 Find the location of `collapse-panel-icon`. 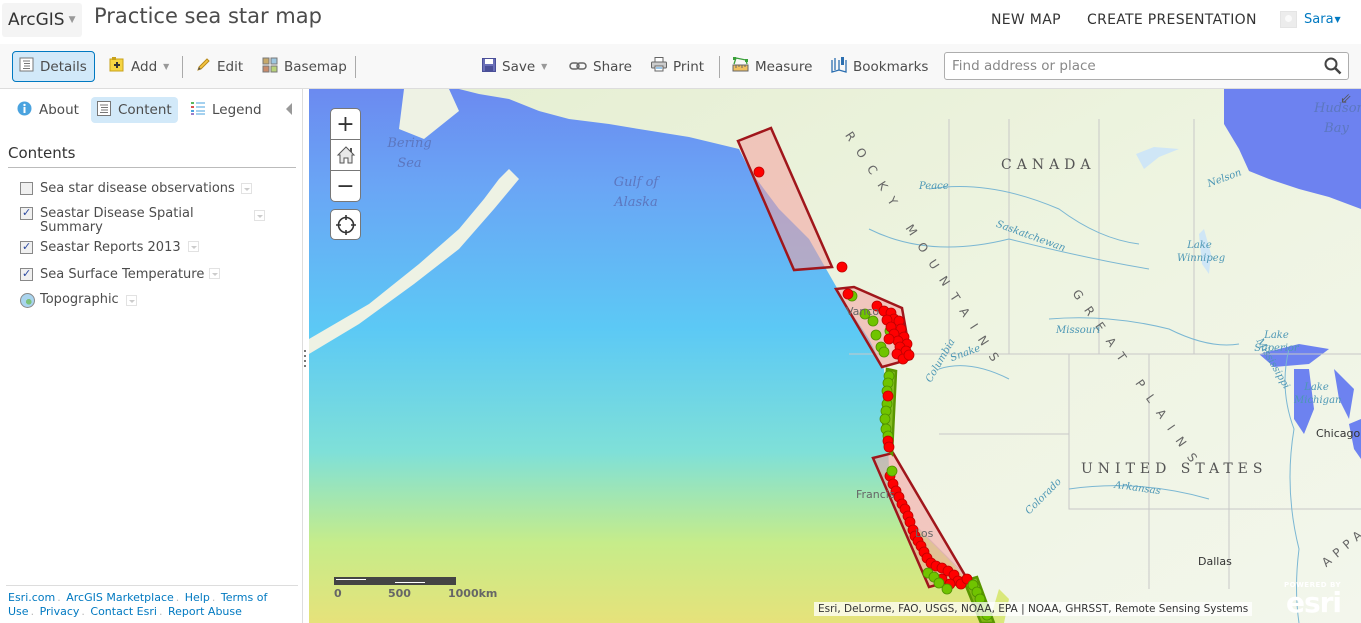

collapse-panel-icon is located at coordinates (289, 109).